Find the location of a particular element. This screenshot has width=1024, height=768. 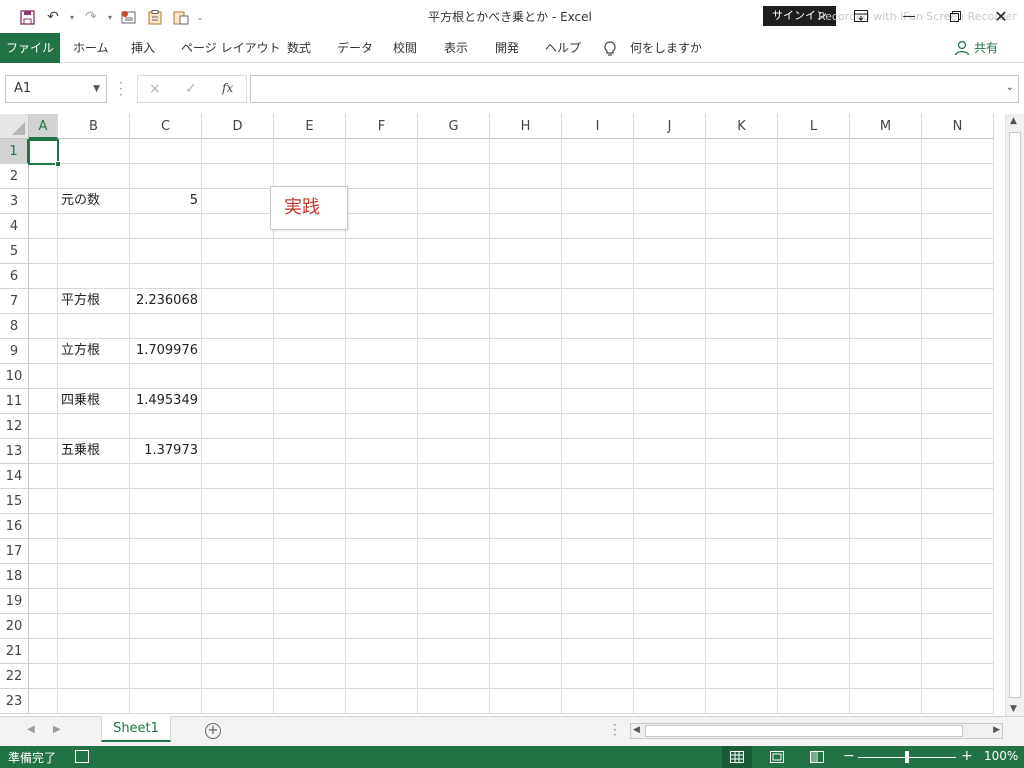

cell-h14 is located at coordinates (526, 476).